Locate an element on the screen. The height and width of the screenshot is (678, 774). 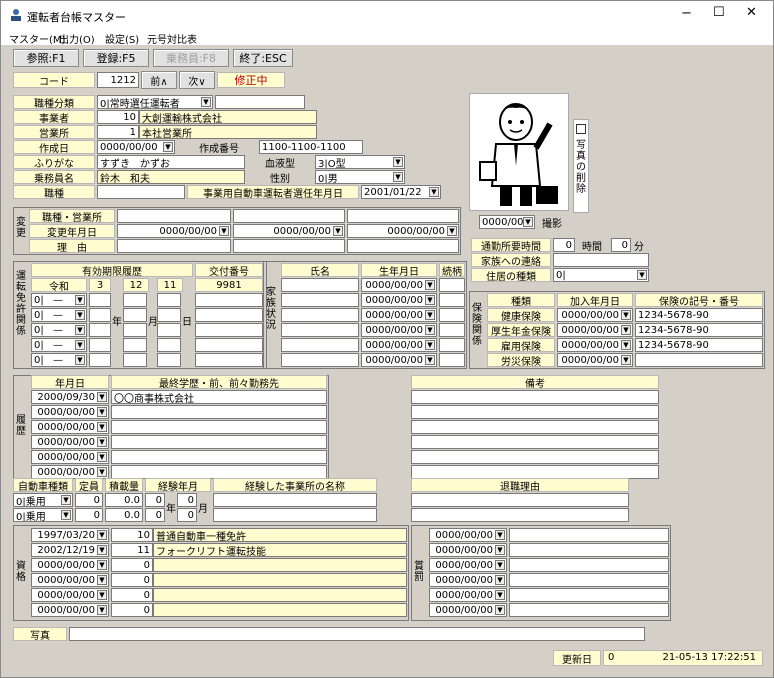
sakusei-no-input: 1100-1100-1100 is located at coordinates (311, 147).